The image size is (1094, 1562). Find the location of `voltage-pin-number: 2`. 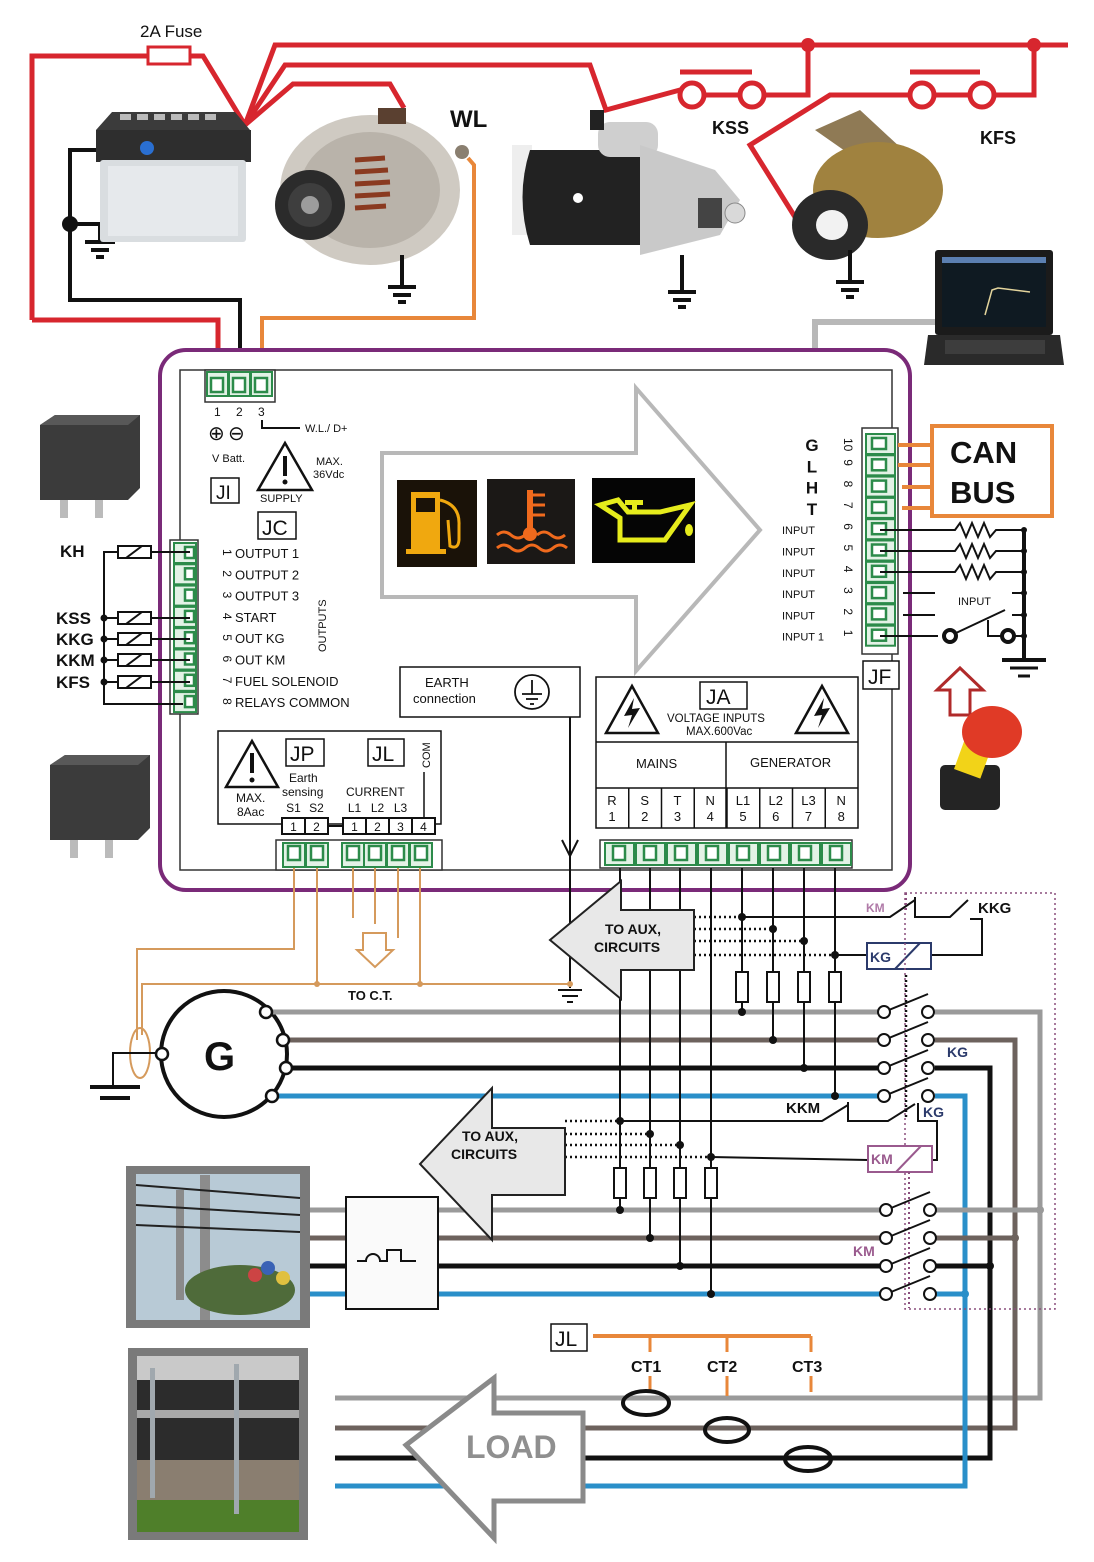

voltage-pin-number: 2 is located at coordinates (644, 816).